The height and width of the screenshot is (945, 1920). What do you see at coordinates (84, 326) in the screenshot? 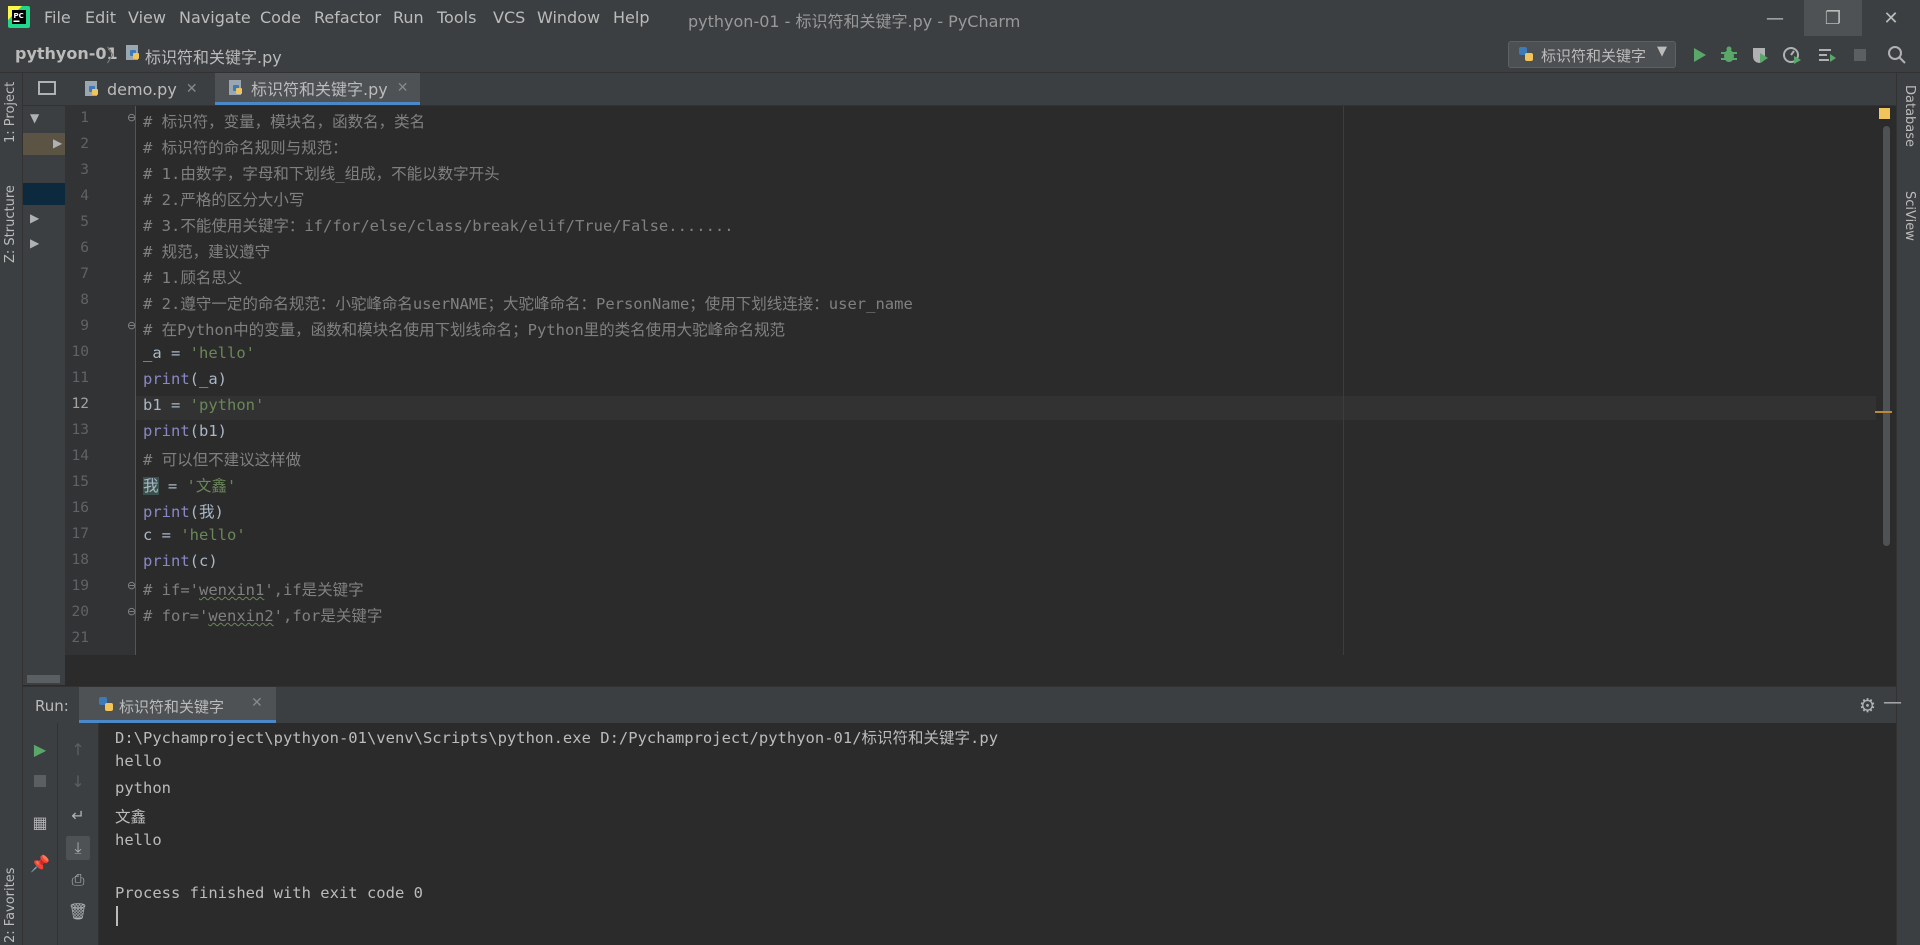
I see `line-number: 9` at bounding box center [84, 326].